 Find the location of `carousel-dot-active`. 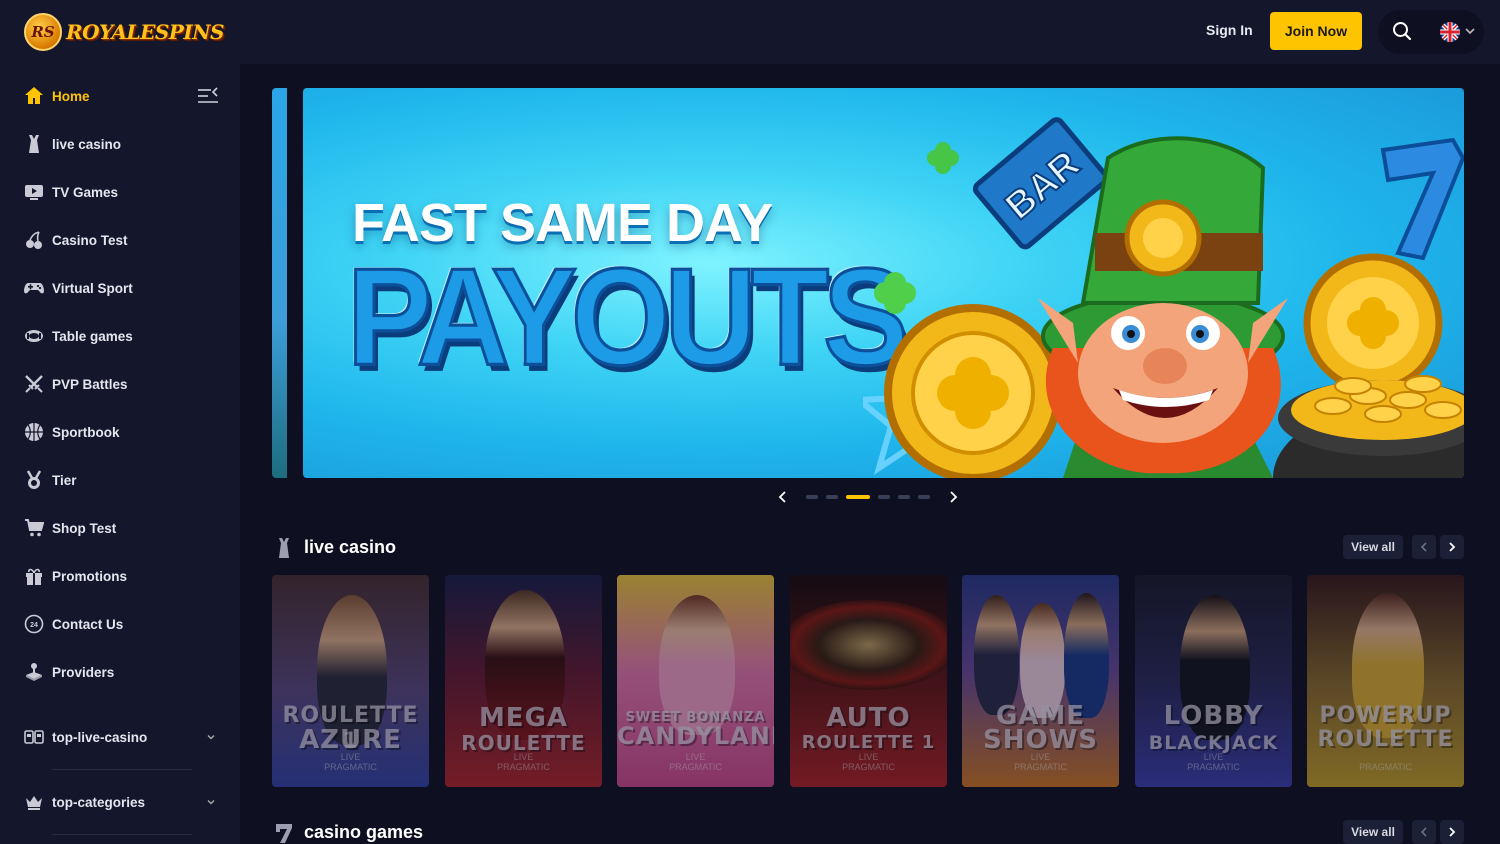

carousel-dot-active is located at coordinates (858, 497).